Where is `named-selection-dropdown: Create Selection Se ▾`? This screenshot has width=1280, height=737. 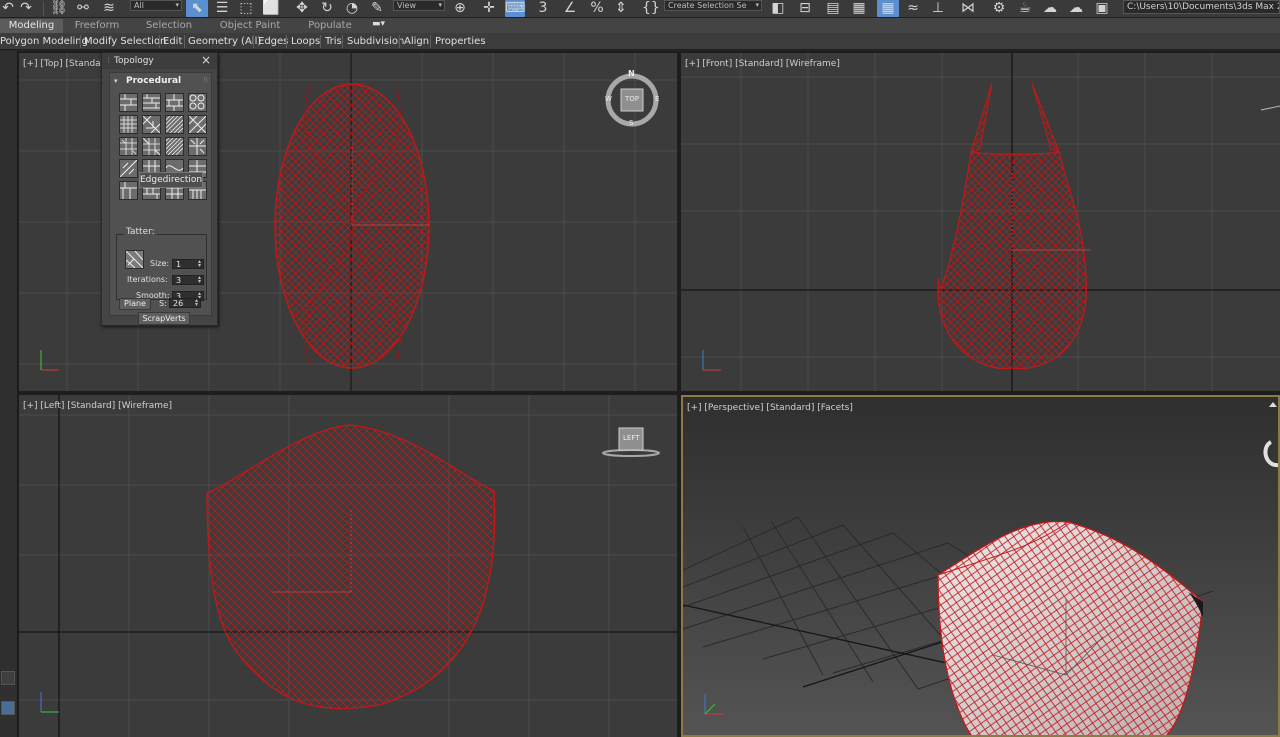 named-selection-dropdown: Create Selection Se ▾ is located at coordinates (713, 5).